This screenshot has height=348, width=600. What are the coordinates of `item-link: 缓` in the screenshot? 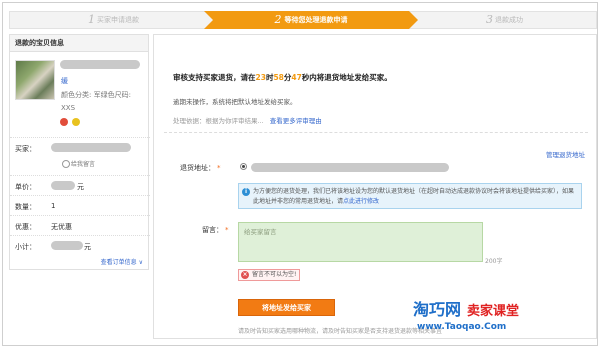 It's located at (64, 81).